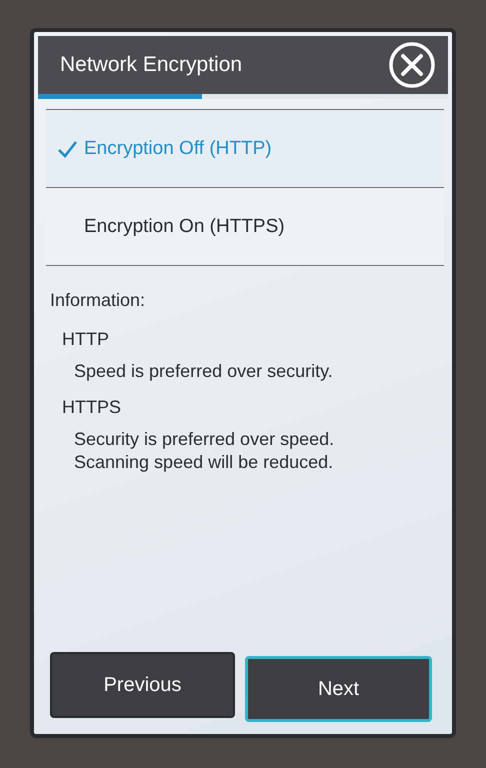 Image resolution: width=486 pixels, height=768 pixels. Describe the element at coordinates (245, 227) in the screenshot. I see `option-row: Encryption On (HTTPS)` at that location.